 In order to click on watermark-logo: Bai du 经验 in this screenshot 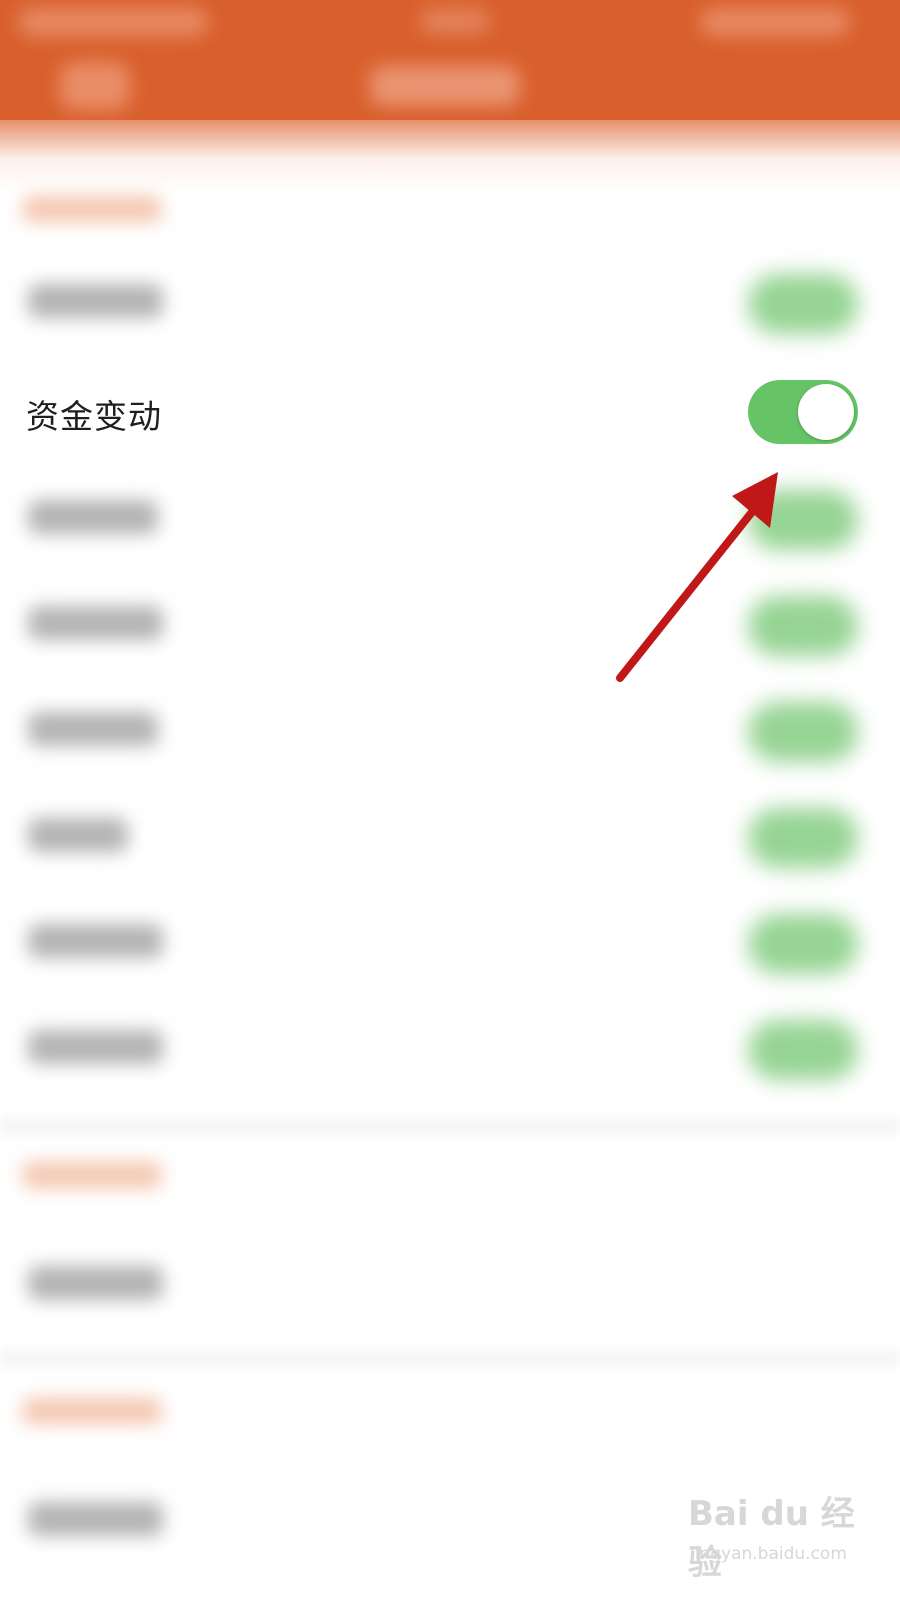, I will do `click(771, 1538)`.